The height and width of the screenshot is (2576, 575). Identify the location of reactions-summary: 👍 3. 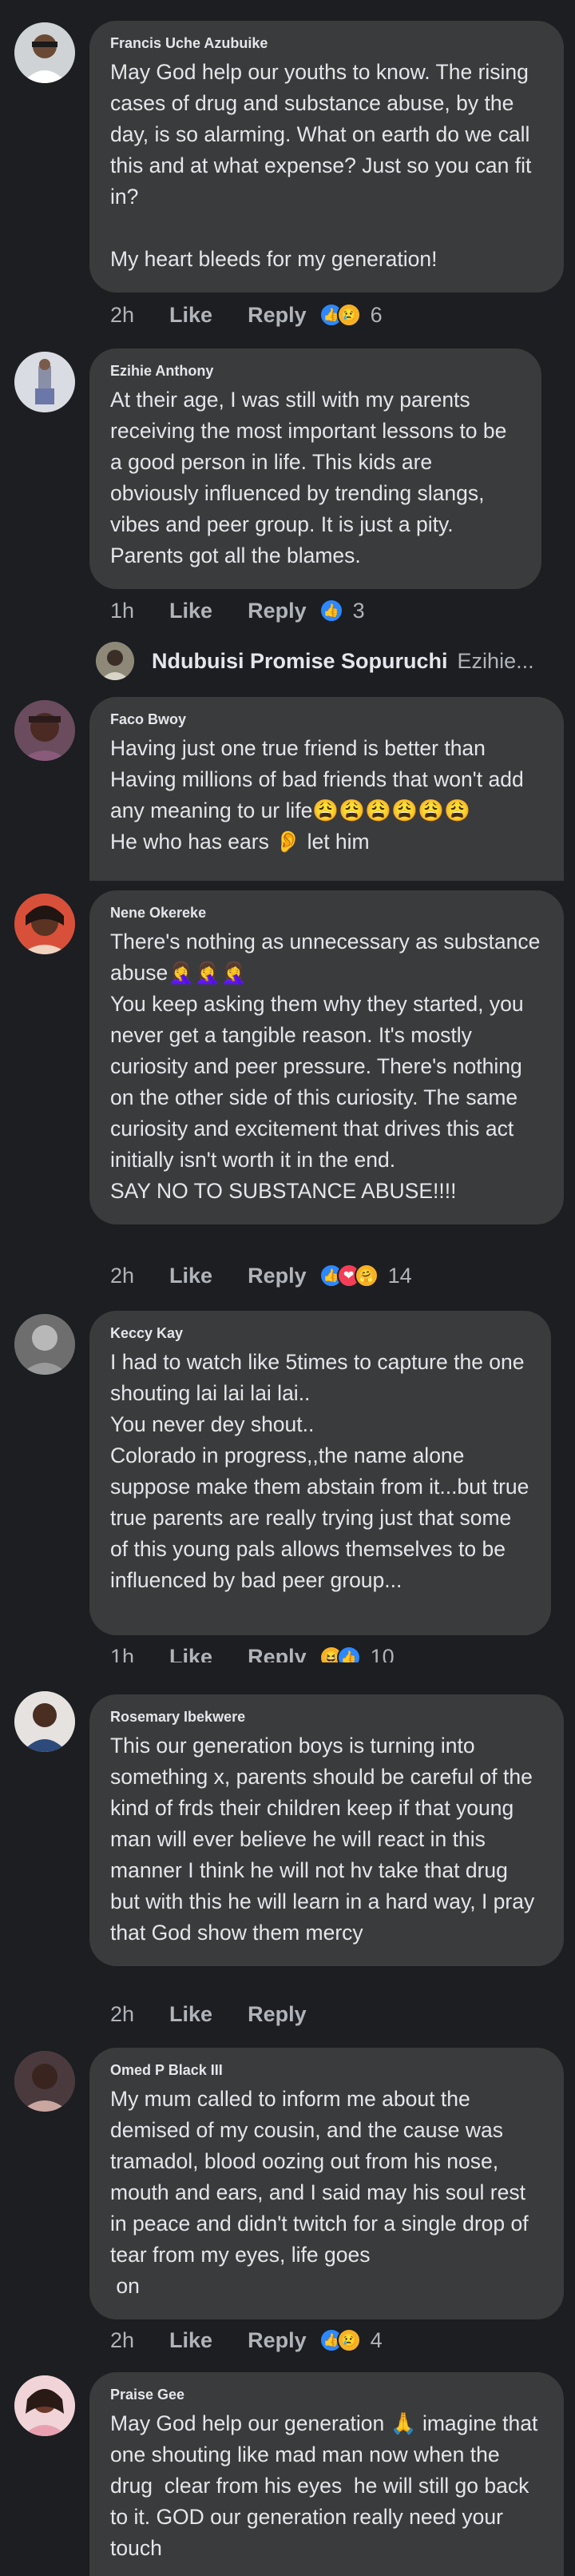
(342, 611).